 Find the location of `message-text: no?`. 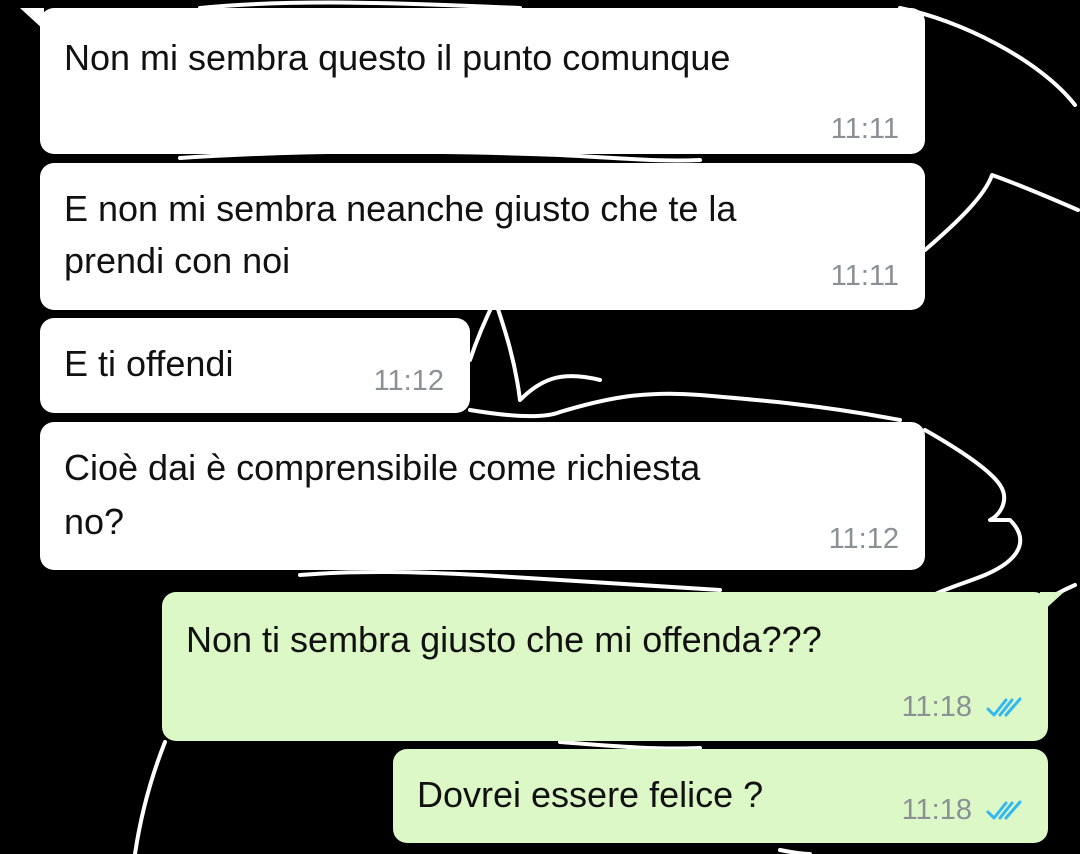

message-text: no? is located at coordinates (94, 521).